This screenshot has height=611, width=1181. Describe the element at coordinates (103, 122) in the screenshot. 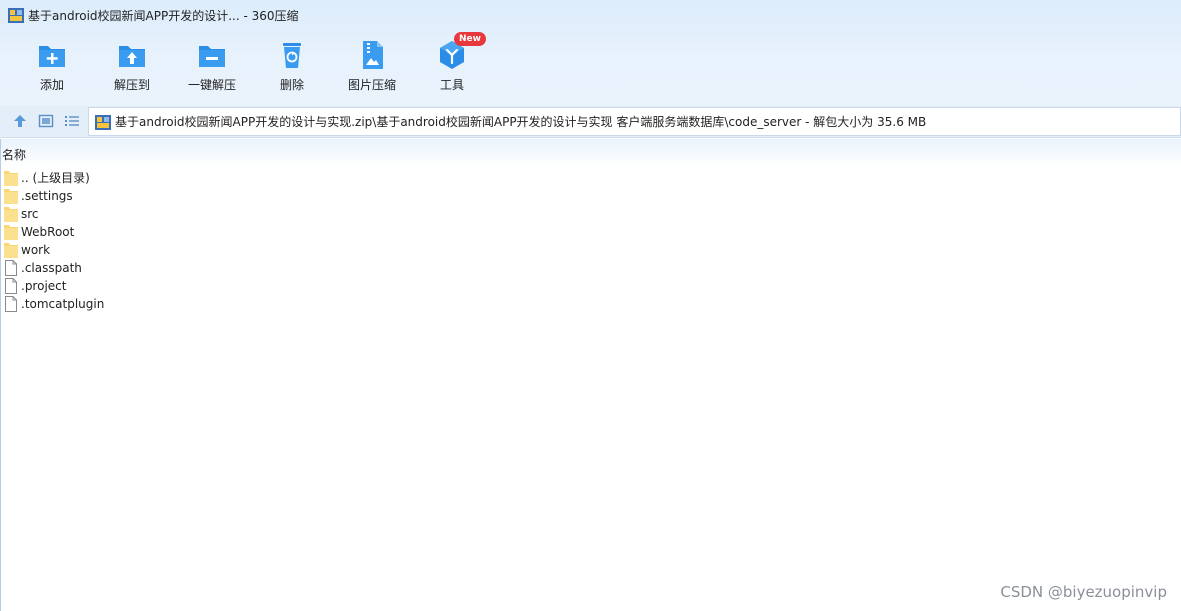

I see `archive-icon` at that location.